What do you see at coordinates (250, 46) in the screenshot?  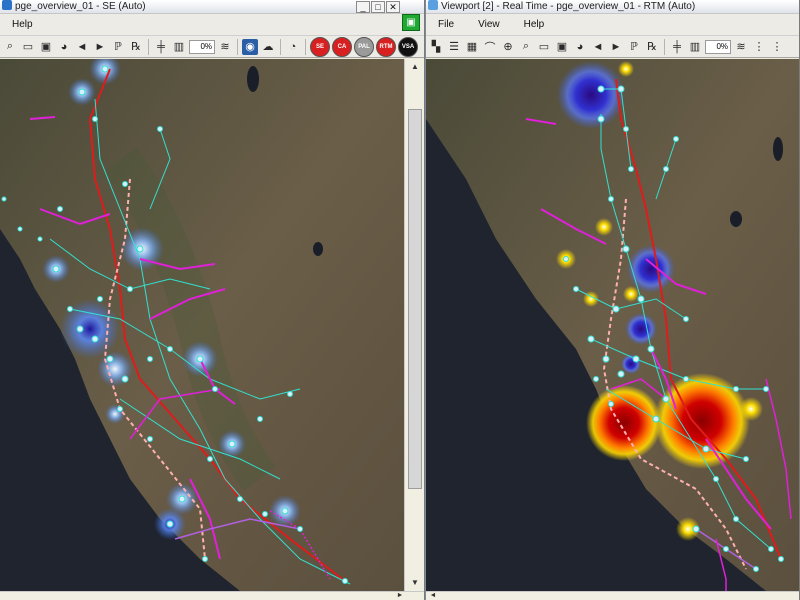 I see `earth-icon: ◉` at bounding box center [250, 46].